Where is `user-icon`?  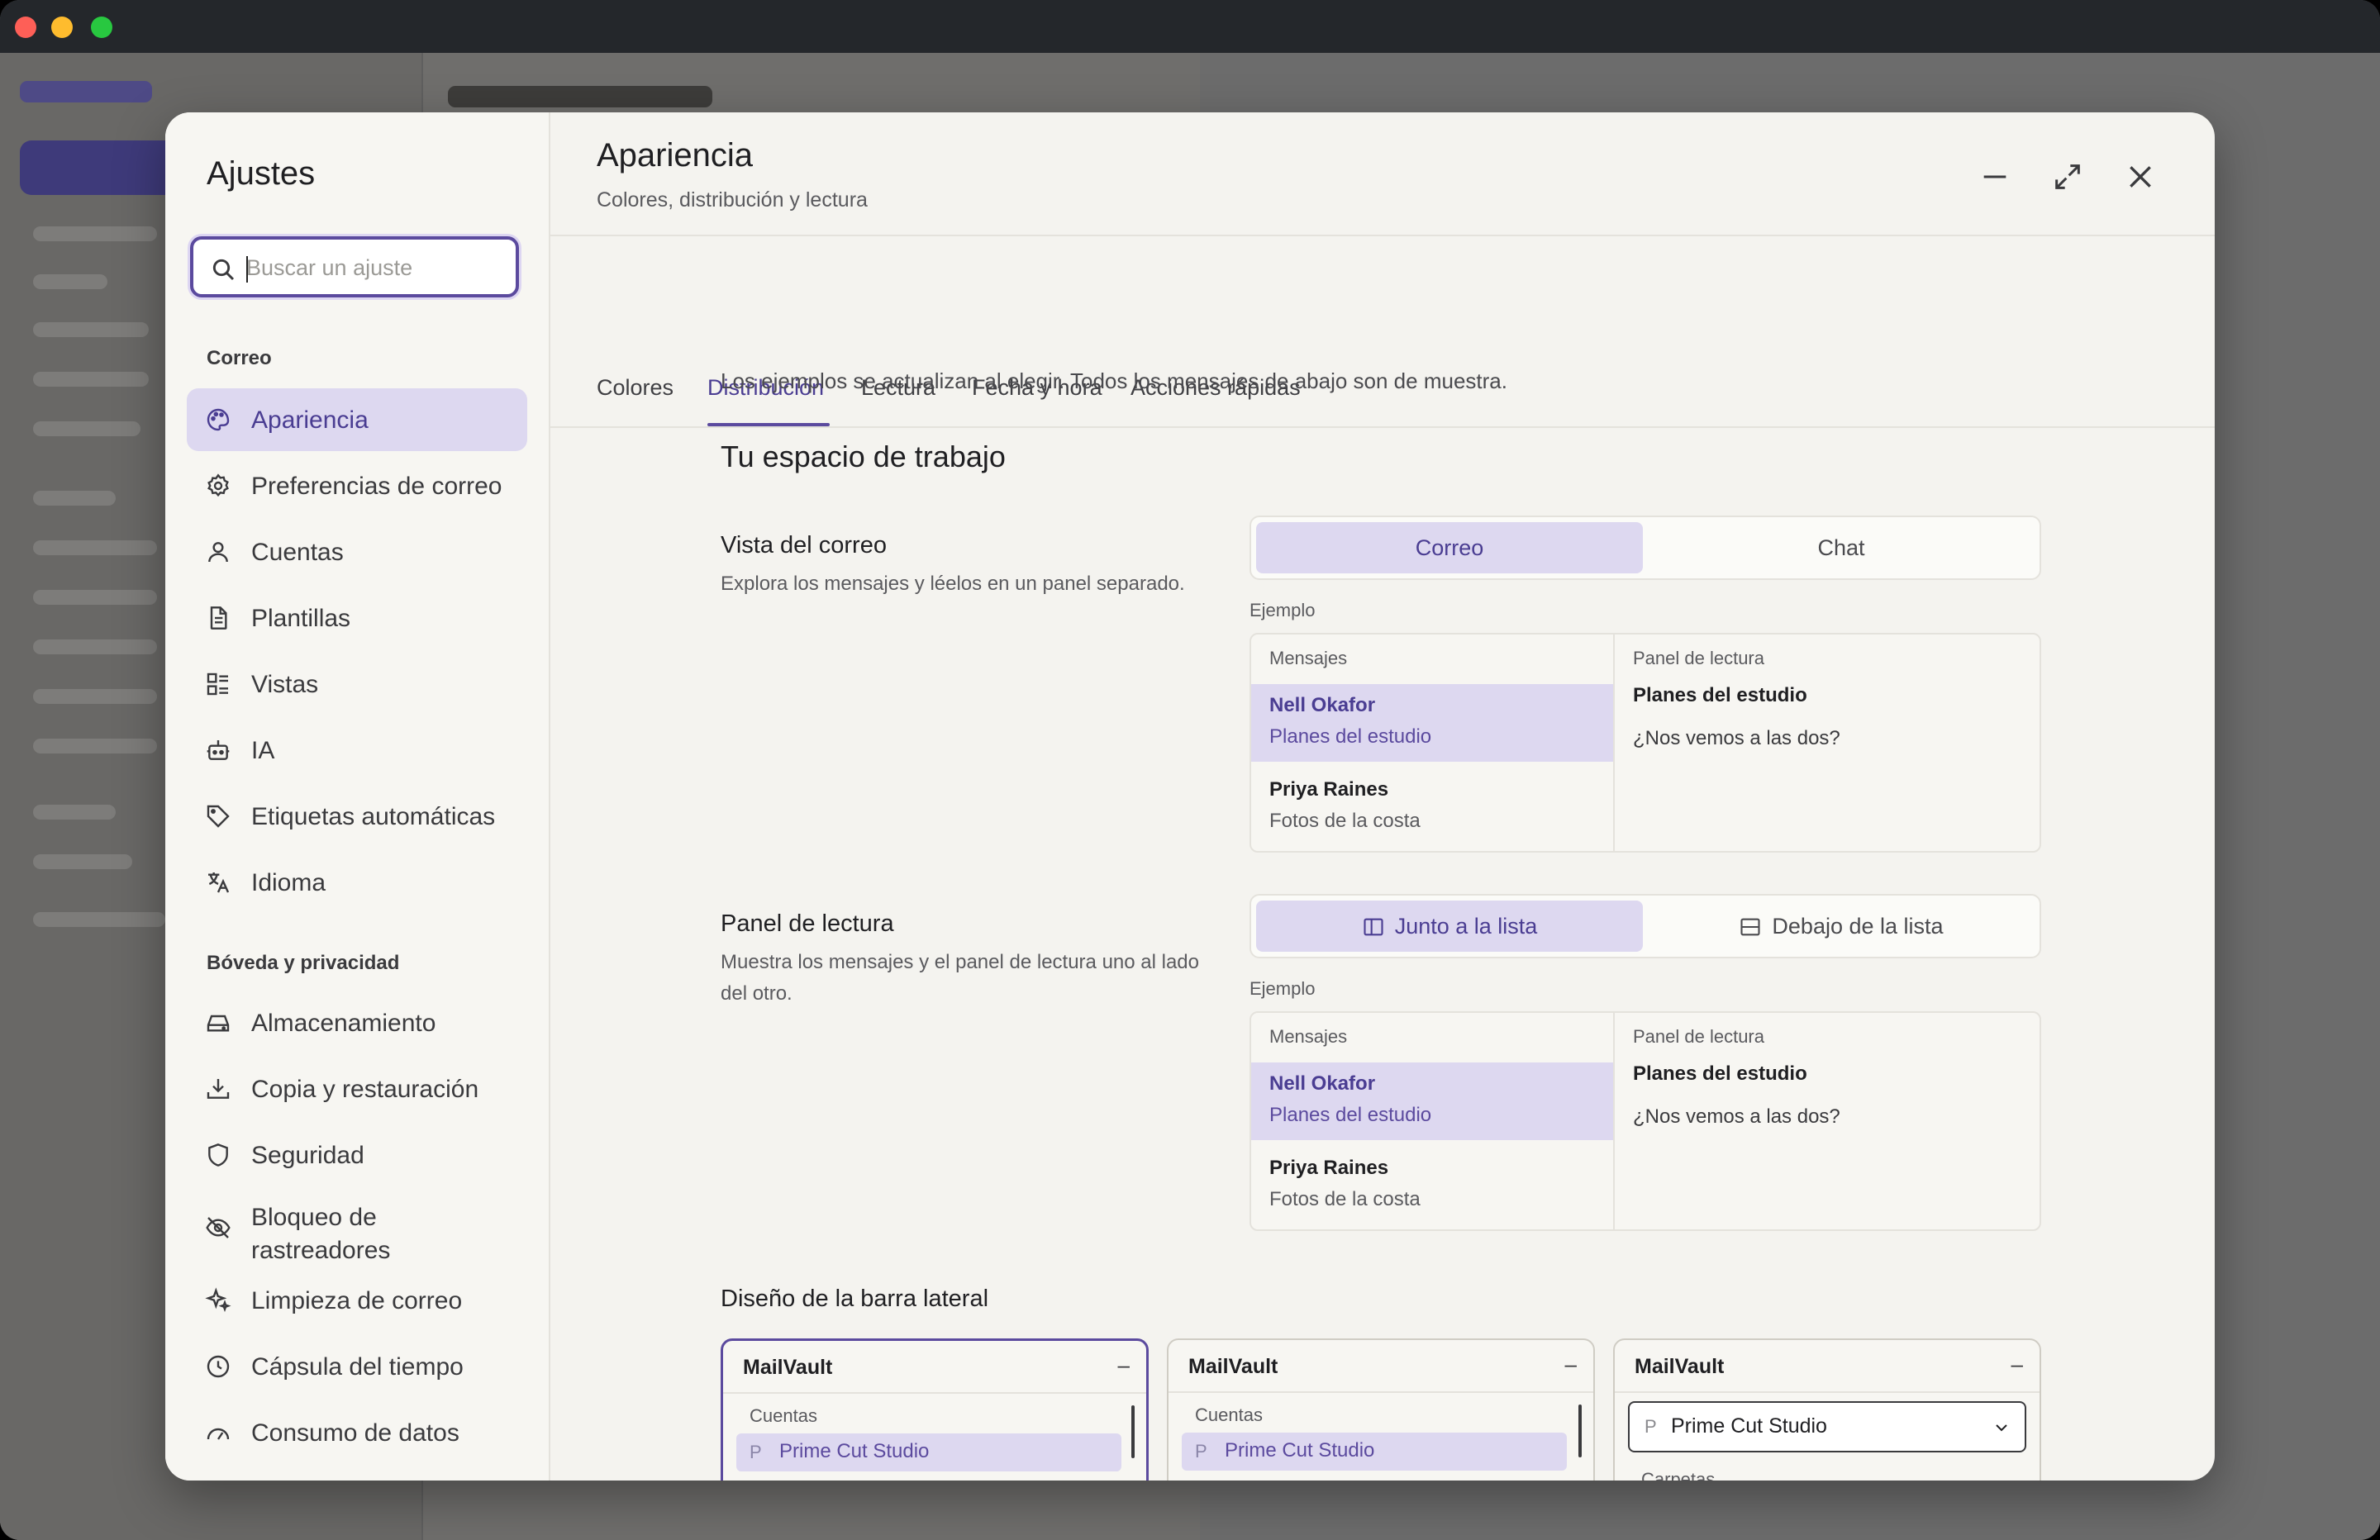 user-icon is located at coordinates (218, 552).